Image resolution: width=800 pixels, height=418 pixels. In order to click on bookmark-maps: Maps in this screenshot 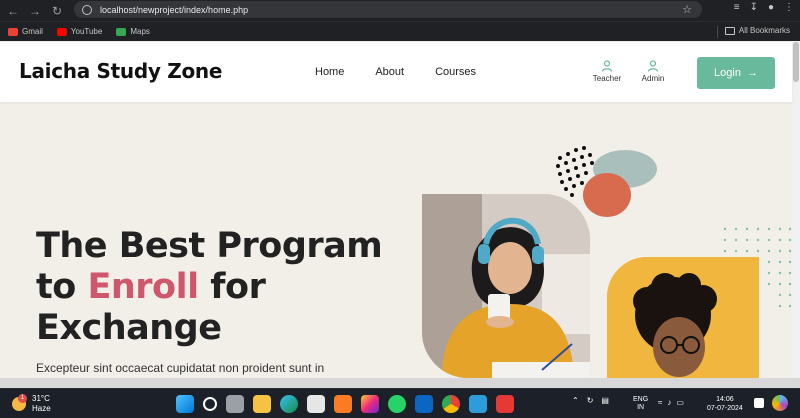, I will do `click(133, 31)`.